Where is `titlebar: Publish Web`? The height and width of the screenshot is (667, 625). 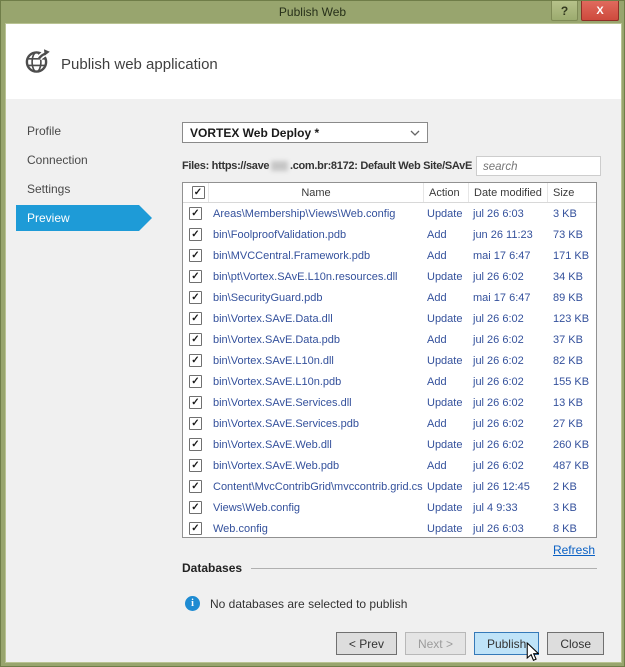 titlebar: Publish Web is located at coordinates (312, 12).